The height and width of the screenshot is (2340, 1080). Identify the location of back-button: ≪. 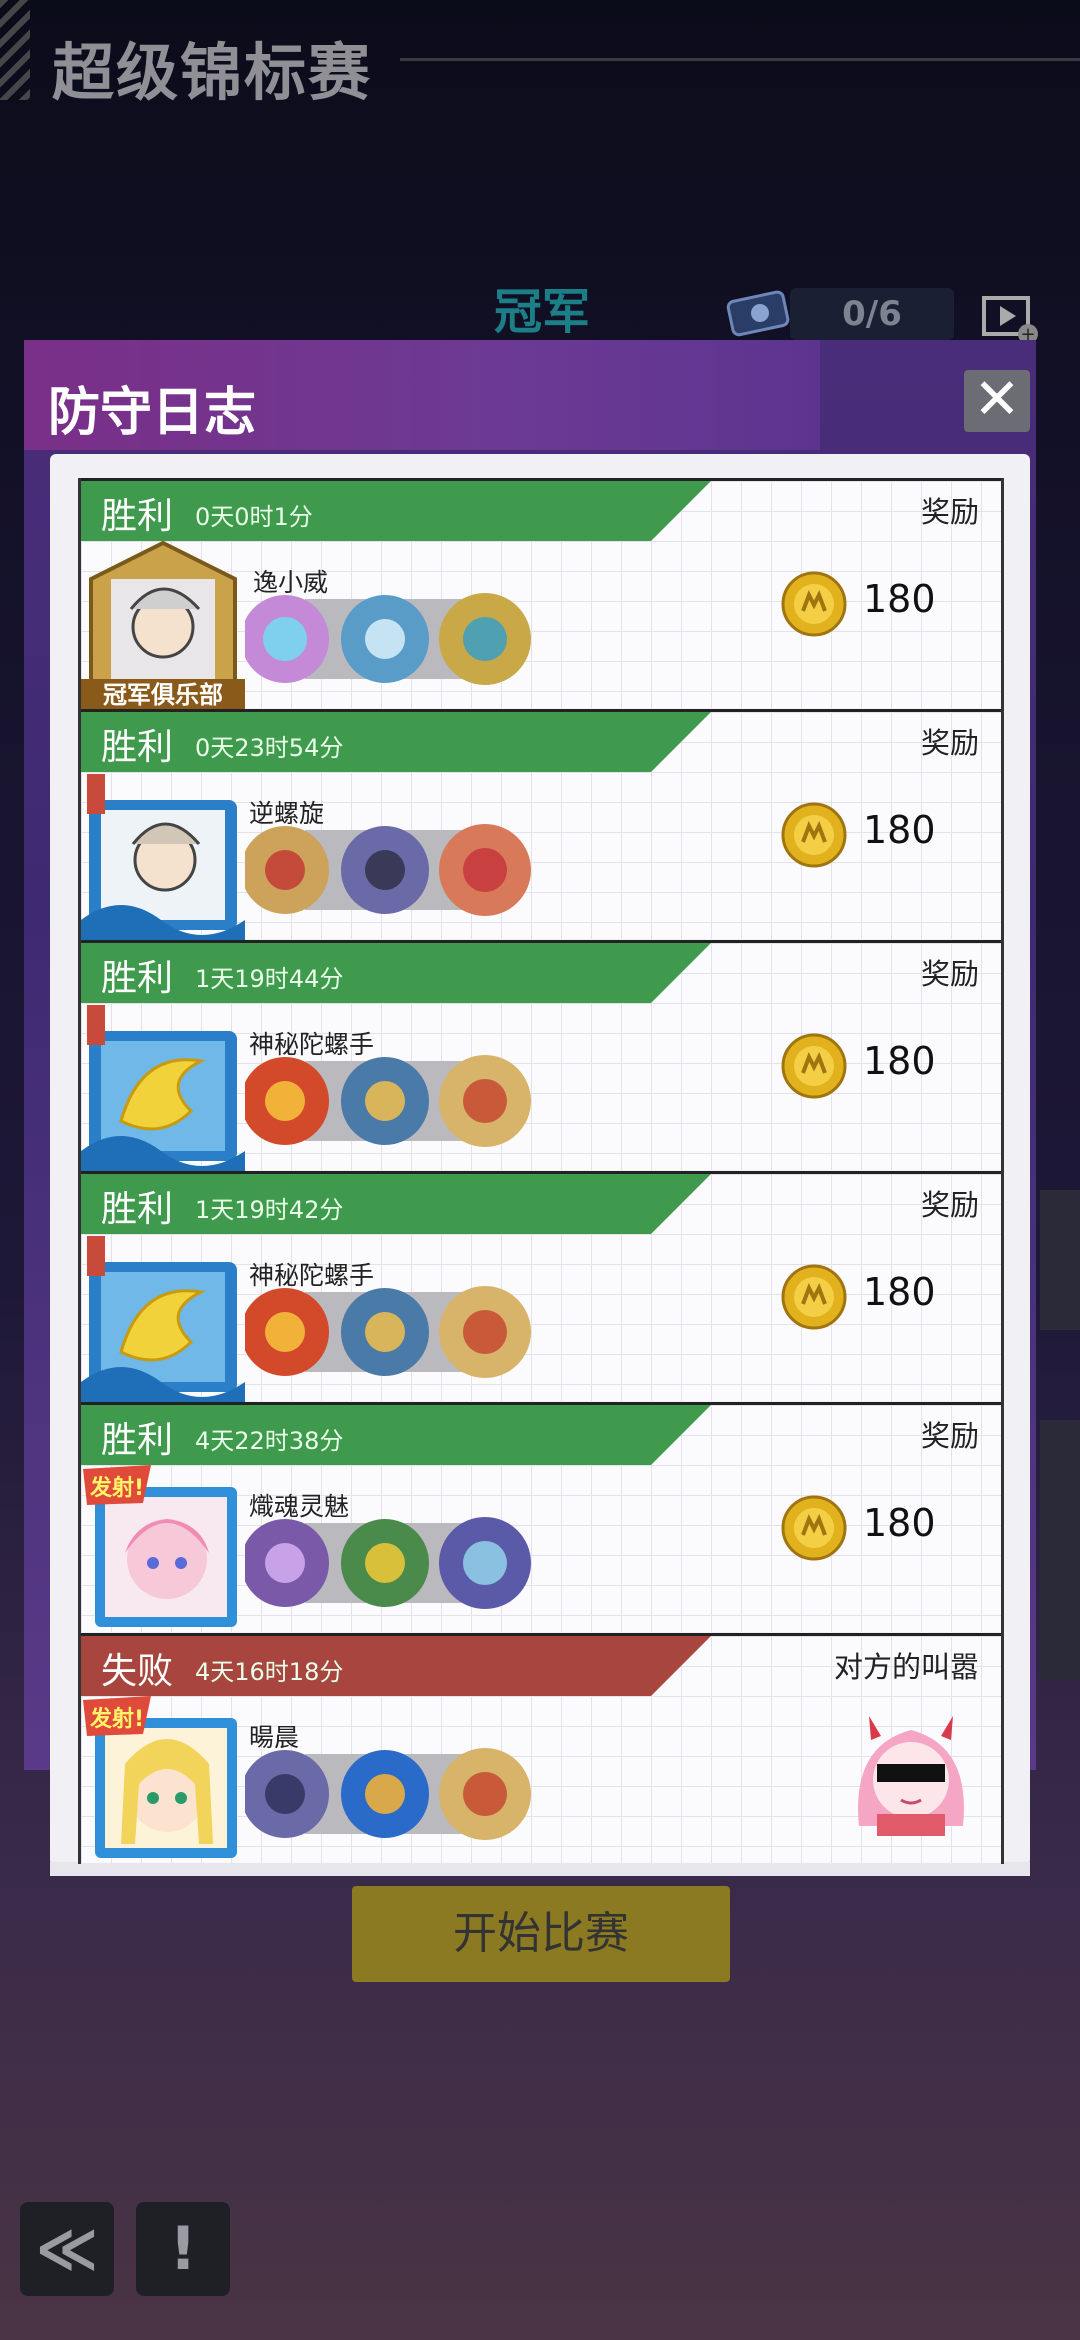
(67, 2249).